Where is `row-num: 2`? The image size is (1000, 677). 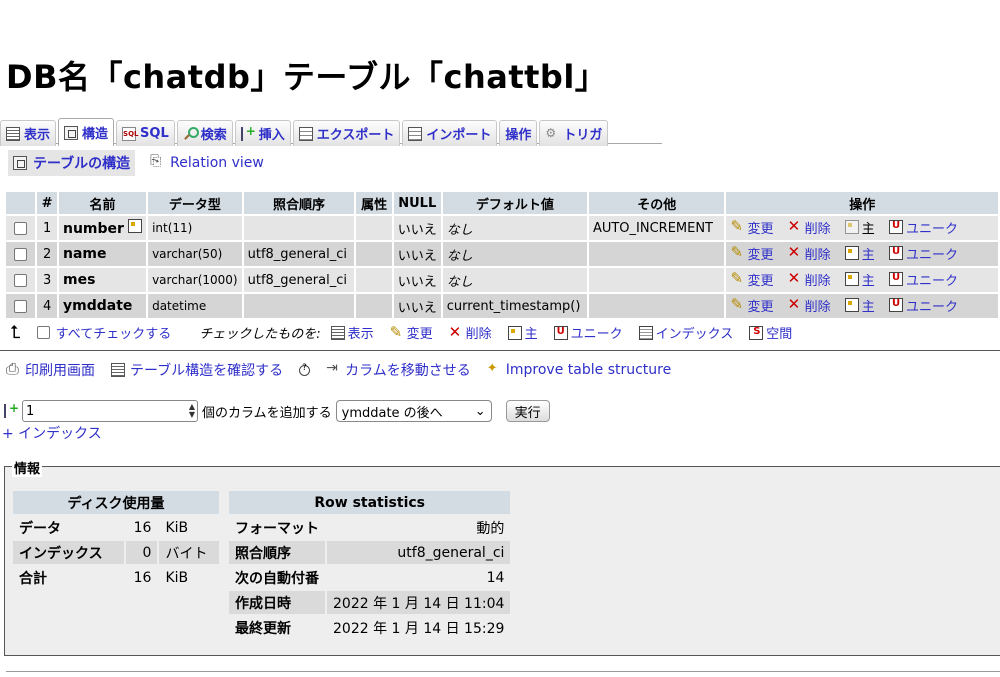
row-num: 2 is located at coordinates (47, 254).